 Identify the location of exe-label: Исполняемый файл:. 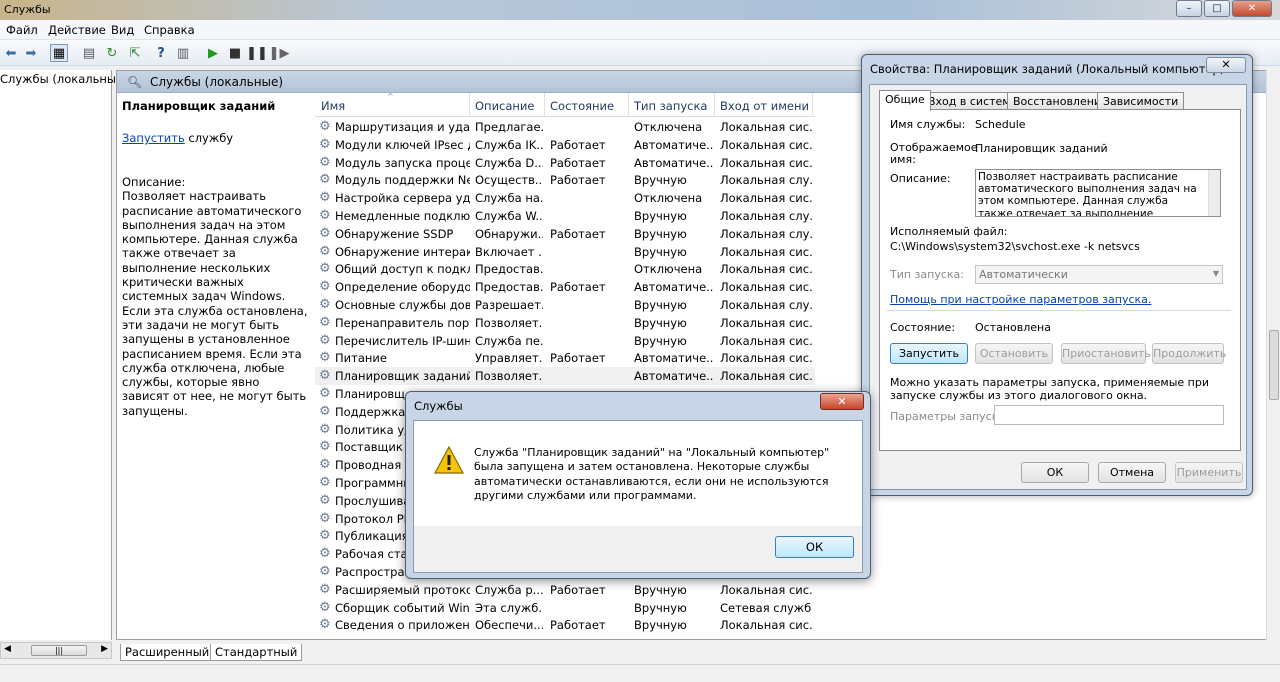
(949, 231).